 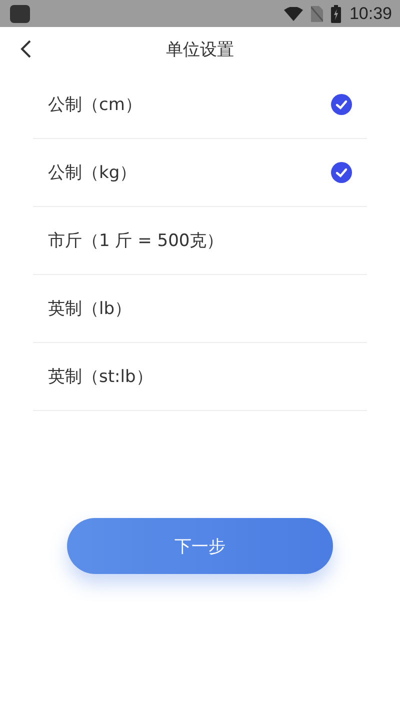 What do you see at coordinates (294, 13) in the screenshot?
I see `wifi-icon` at bounding box center [294, 13].